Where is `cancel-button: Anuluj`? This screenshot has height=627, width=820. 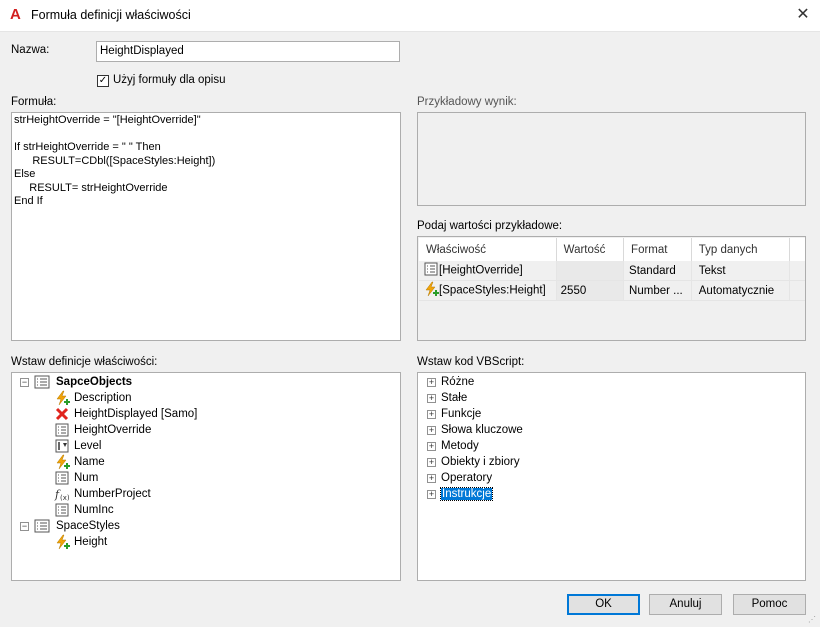 cancel-button: Anuluj is located at coordinates (685, 604).